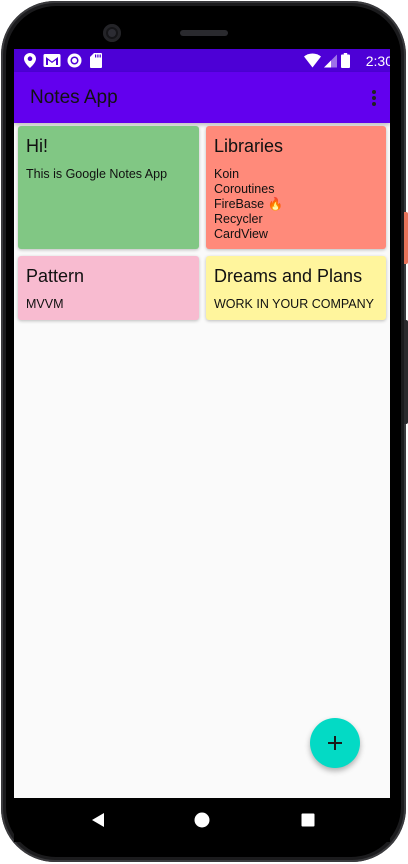 This screenshot has height=864, width=408. I want to click on app-title: Notes App, so click(74, 97).